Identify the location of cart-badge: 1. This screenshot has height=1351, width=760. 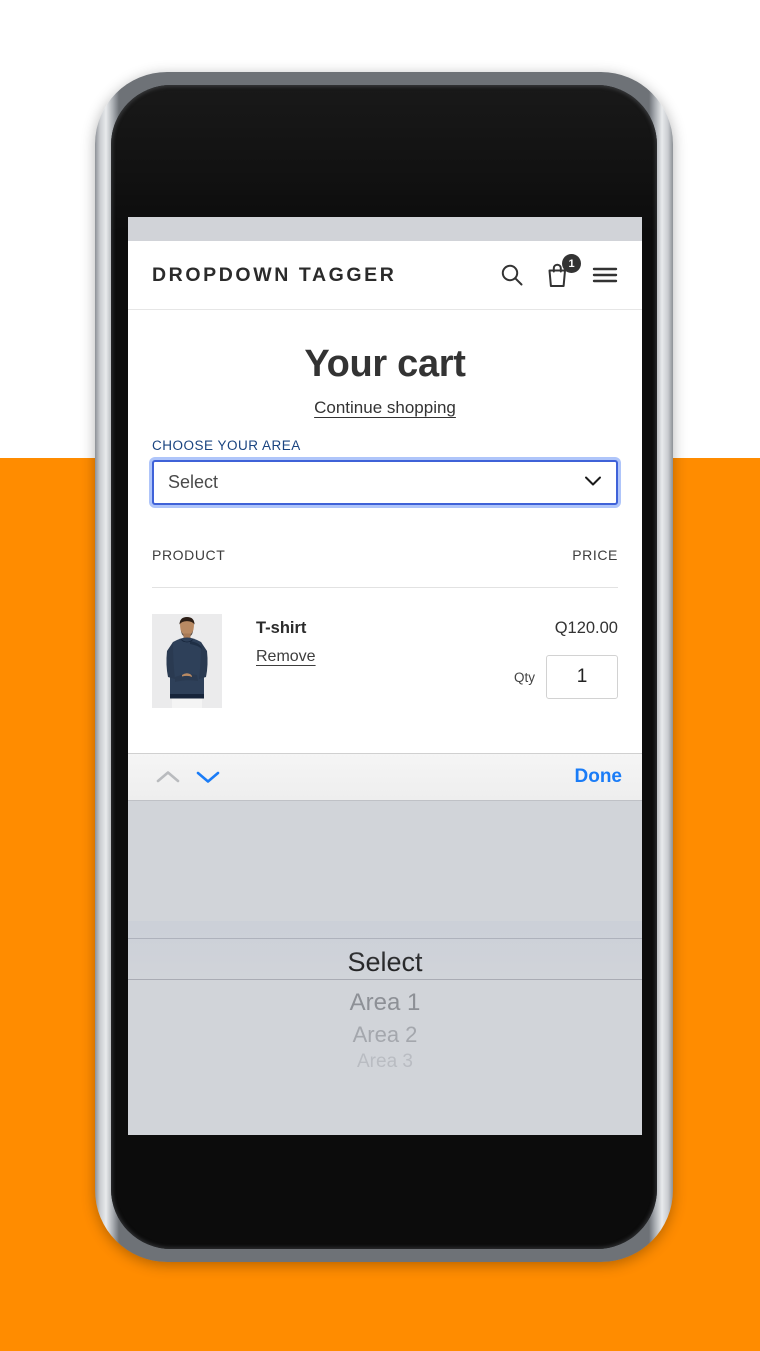
(571, 263).